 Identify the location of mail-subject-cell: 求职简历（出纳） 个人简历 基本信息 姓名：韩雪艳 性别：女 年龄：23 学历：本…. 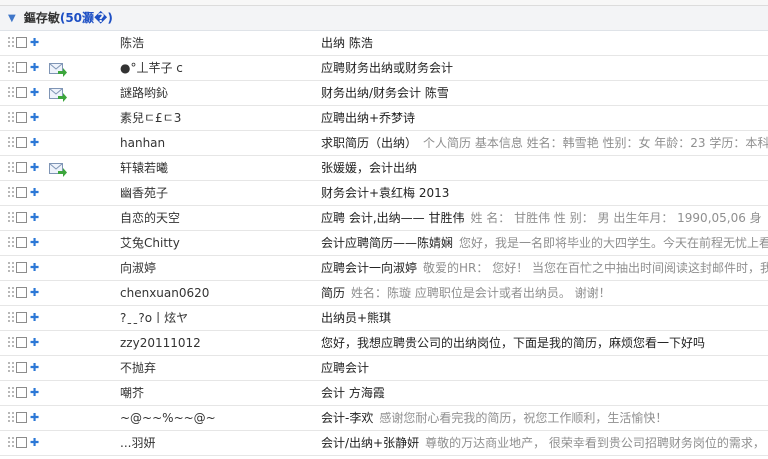
(544, 143).